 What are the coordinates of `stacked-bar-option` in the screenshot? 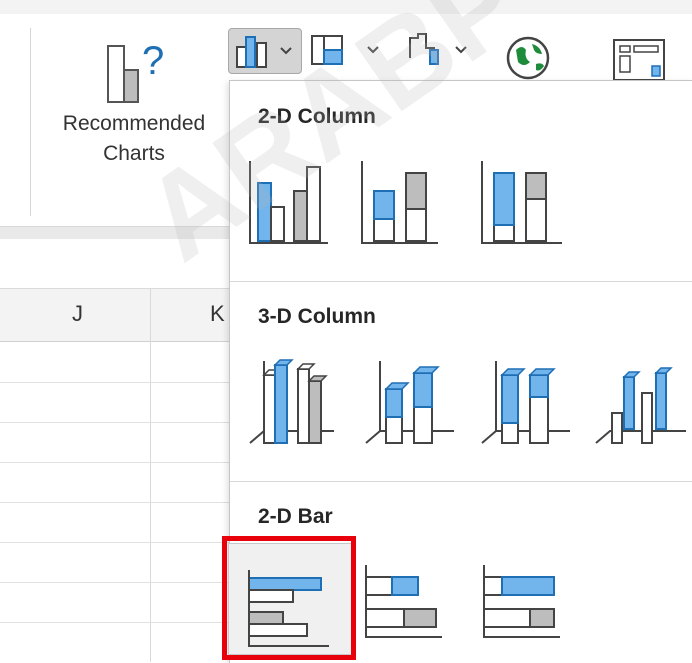 It's located at (420, 606).